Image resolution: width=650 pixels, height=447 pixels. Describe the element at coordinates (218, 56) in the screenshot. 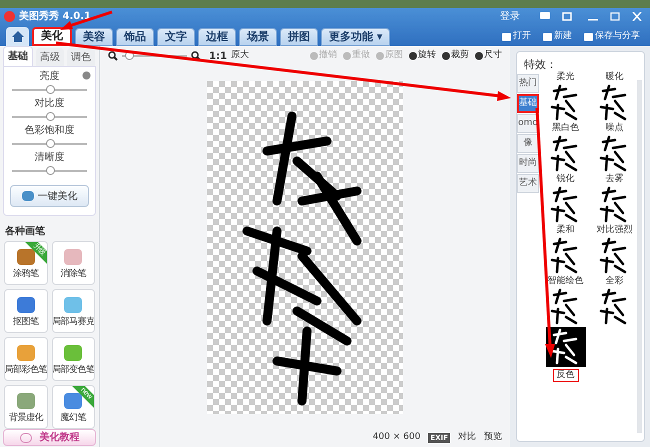

I see `actual-size-button: 1:1` at that location.